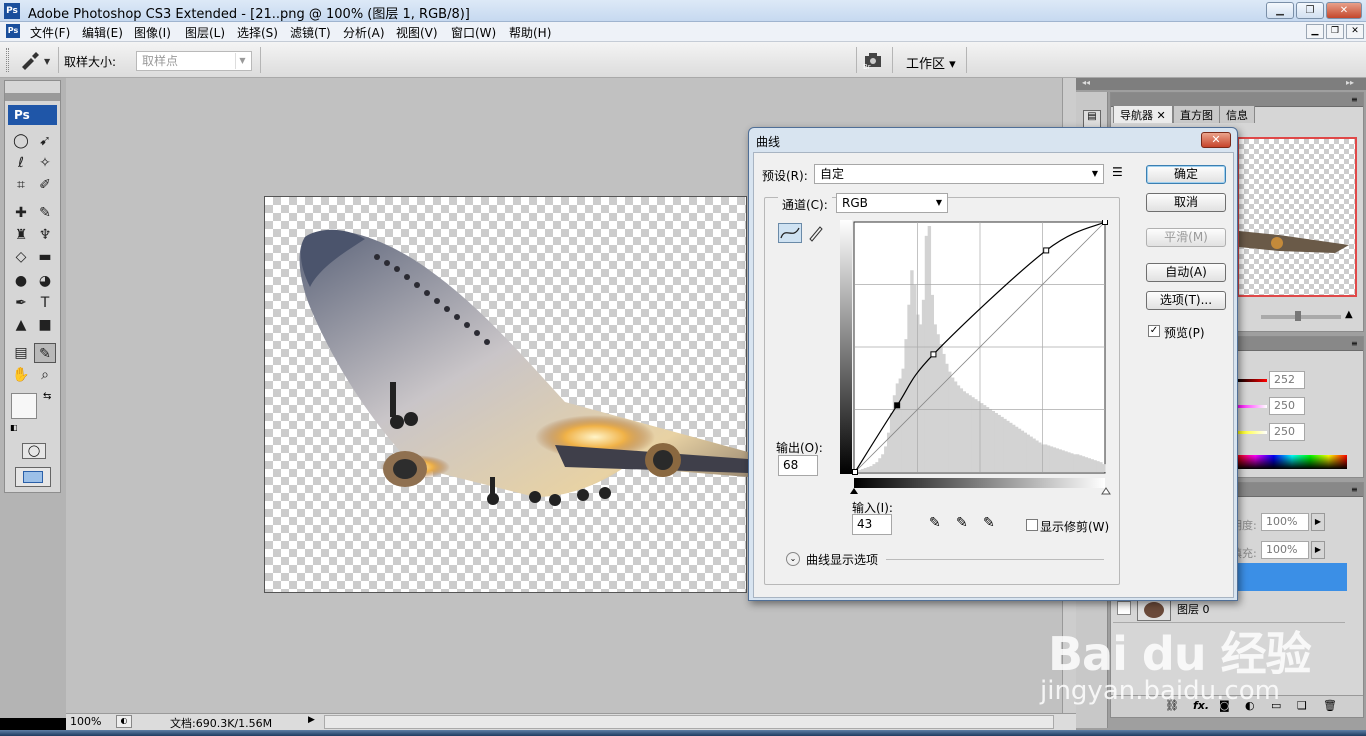 Image resolution: width=1366 pixels, height=736 pixels. I want to click on sample-size-select: 取样点 ▼, so click(194, 61).